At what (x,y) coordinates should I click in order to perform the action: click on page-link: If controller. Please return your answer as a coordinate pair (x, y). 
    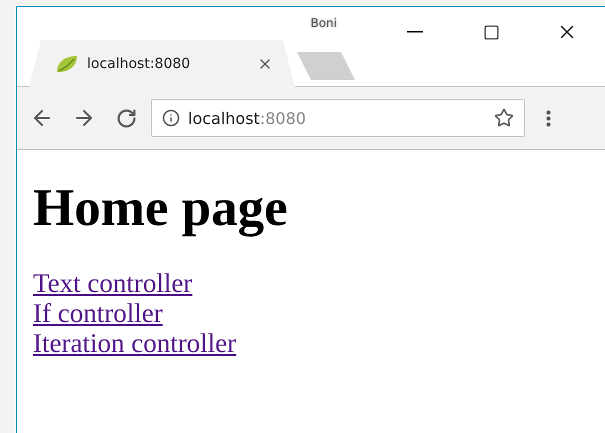
    Looking at the image, I should click on (98, 313).